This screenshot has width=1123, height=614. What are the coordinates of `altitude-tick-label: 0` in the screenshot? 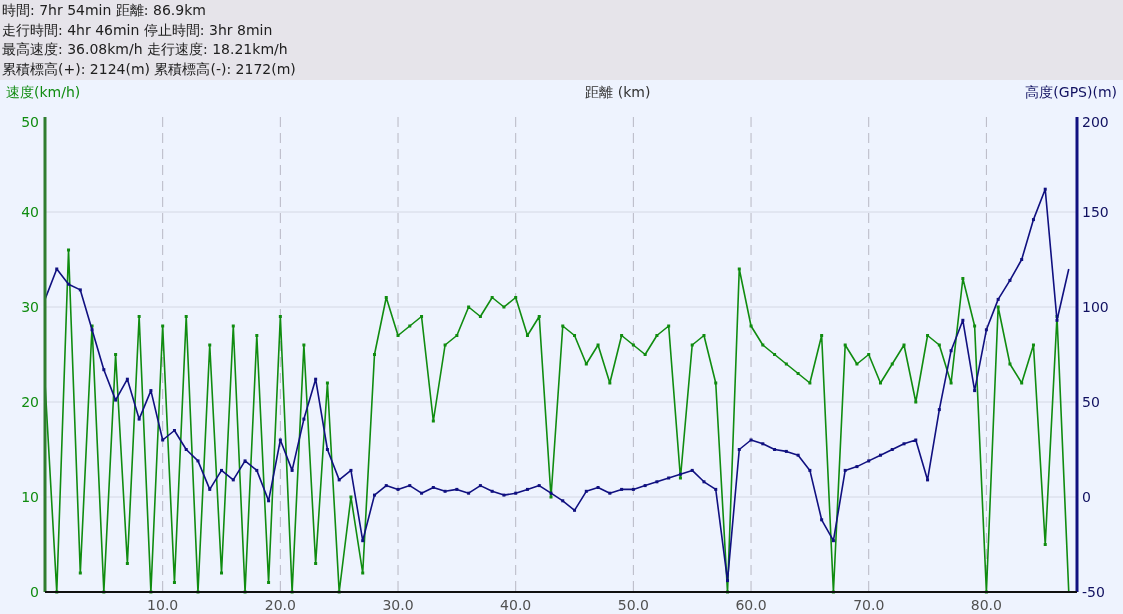 It's located at (1086, 497).